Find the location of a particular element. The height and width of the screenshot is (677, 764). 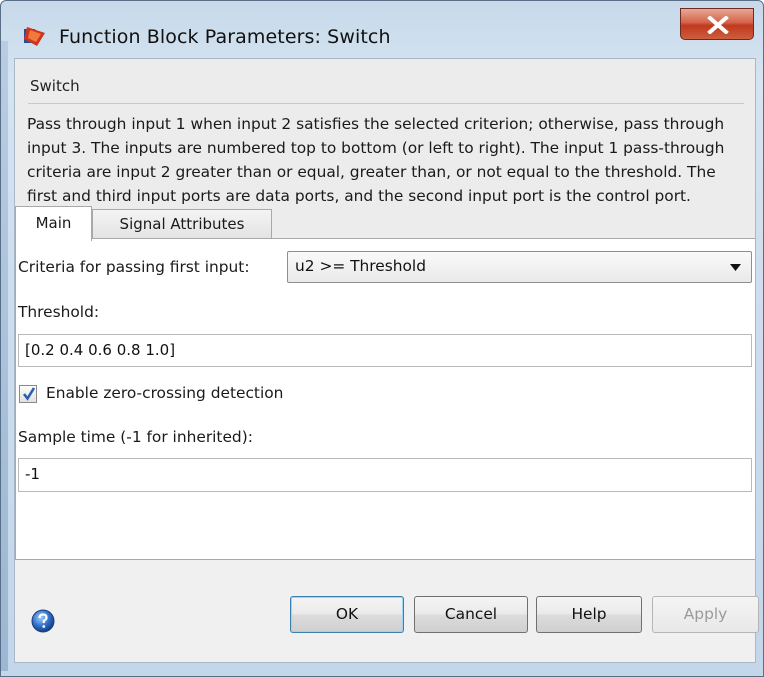

zero-crossing-label: Enable zero-crossing detection is located at coordinates (165, 393).